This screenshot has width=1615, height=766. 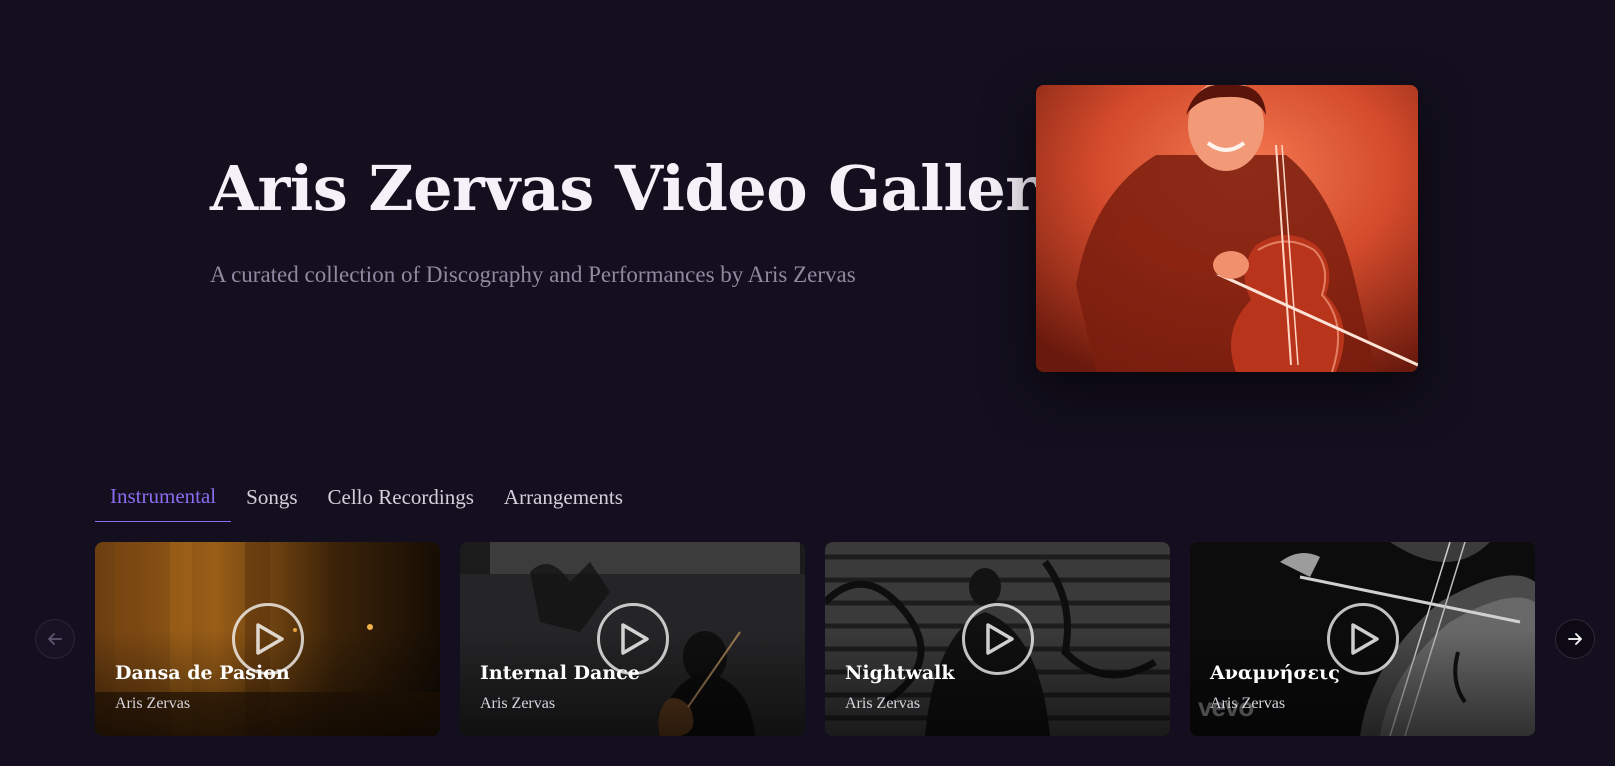 What do you see at coordinates (900, 673) in the screenshot?
I see `video-title: Nightwalk` at bounding box center [900, 673].